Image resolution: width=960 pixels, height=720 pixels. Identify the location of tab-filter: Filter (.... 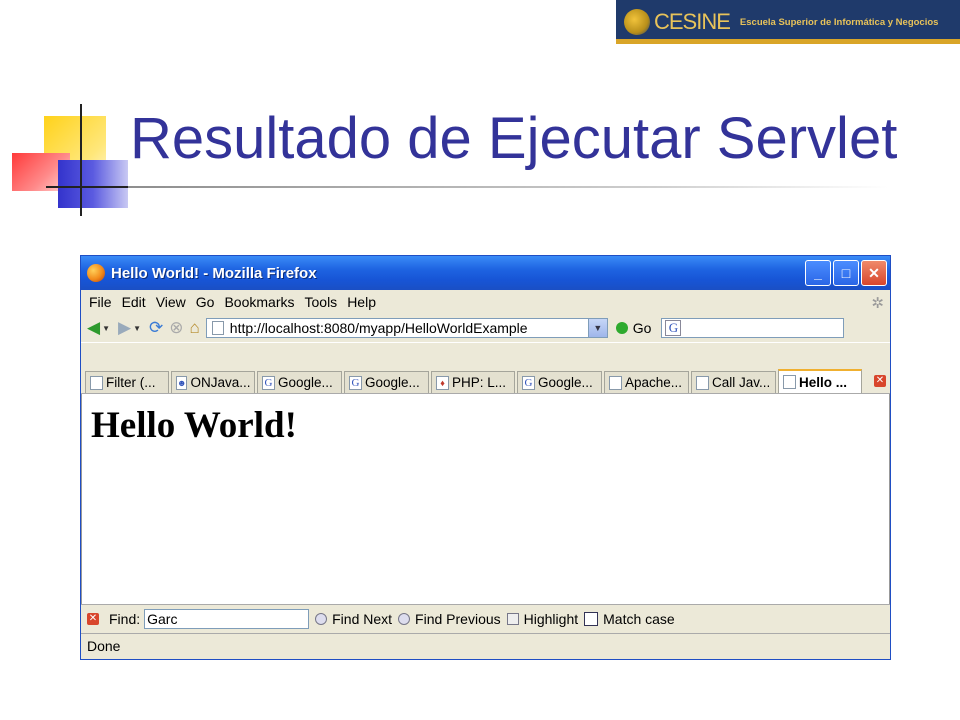
(127, 382).